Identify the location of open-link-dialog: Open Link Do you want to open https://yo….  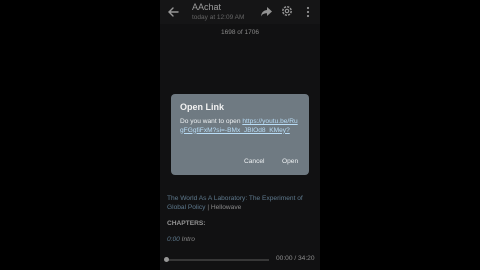
(240, 134).